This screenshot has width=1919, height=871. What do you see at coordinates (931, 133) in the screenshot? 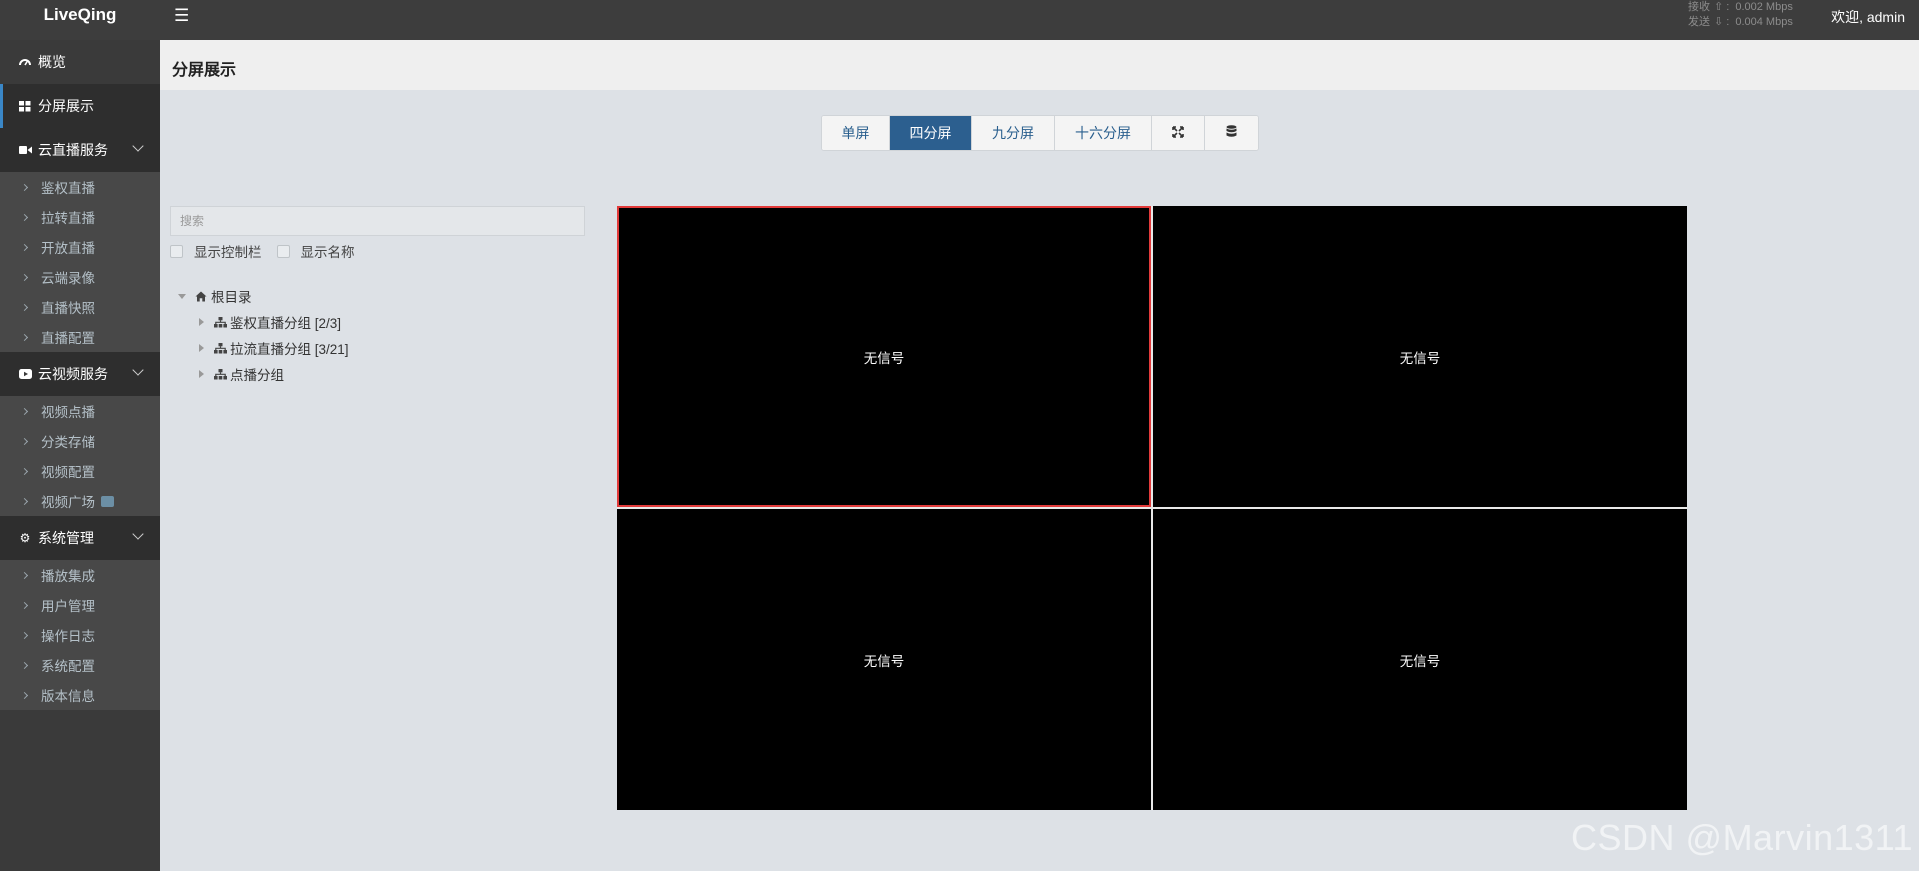
I see `four-screen-button: 四分屏` at bounding box center [931, 133].